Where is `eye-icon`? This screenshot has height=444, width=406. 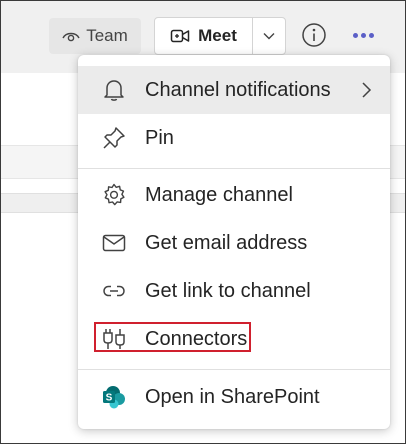
eye-icon is located at coordinates (71, 37).